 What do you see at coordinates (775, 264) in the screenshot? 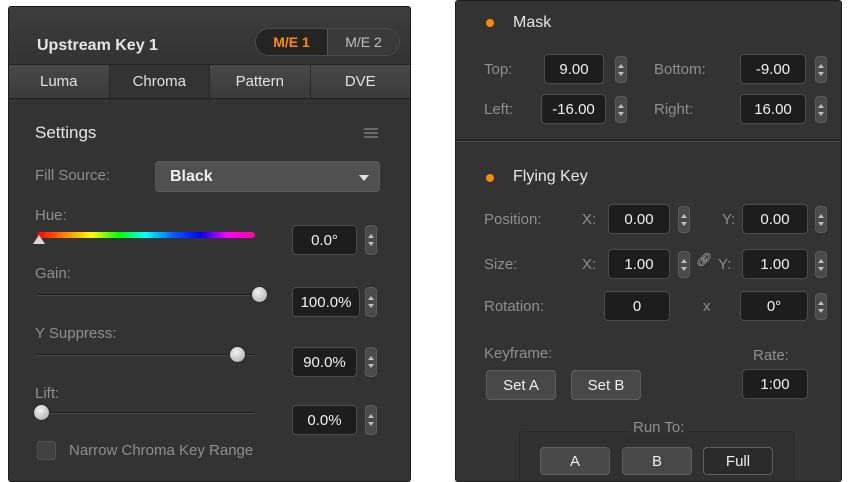
I see `size-y-field: 1.00` at bounding box center [775, 264].